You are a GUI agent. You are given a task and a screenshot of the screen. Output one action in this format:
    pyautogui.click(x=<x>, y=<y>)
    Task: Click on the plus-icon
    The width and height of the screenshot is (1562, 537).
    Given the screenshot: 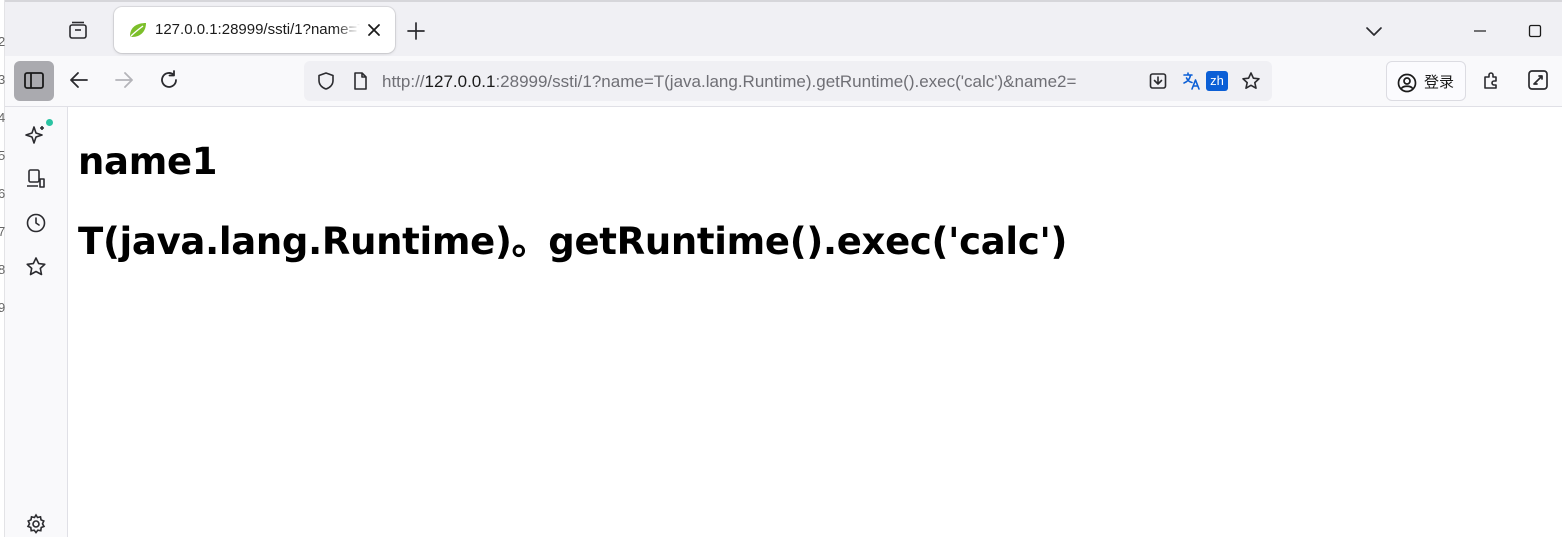 What is the action you would take?
    pyautogui.click(x=416, y=31)
    